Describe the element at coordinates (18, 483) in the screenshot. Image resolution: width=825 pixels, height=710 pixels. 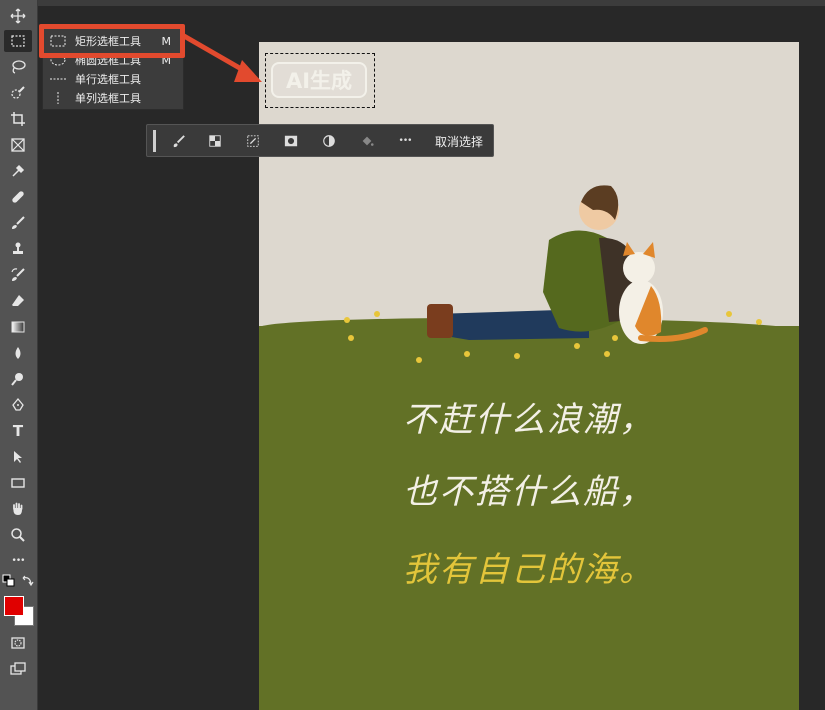
I see `rectangle-icon` at that location.